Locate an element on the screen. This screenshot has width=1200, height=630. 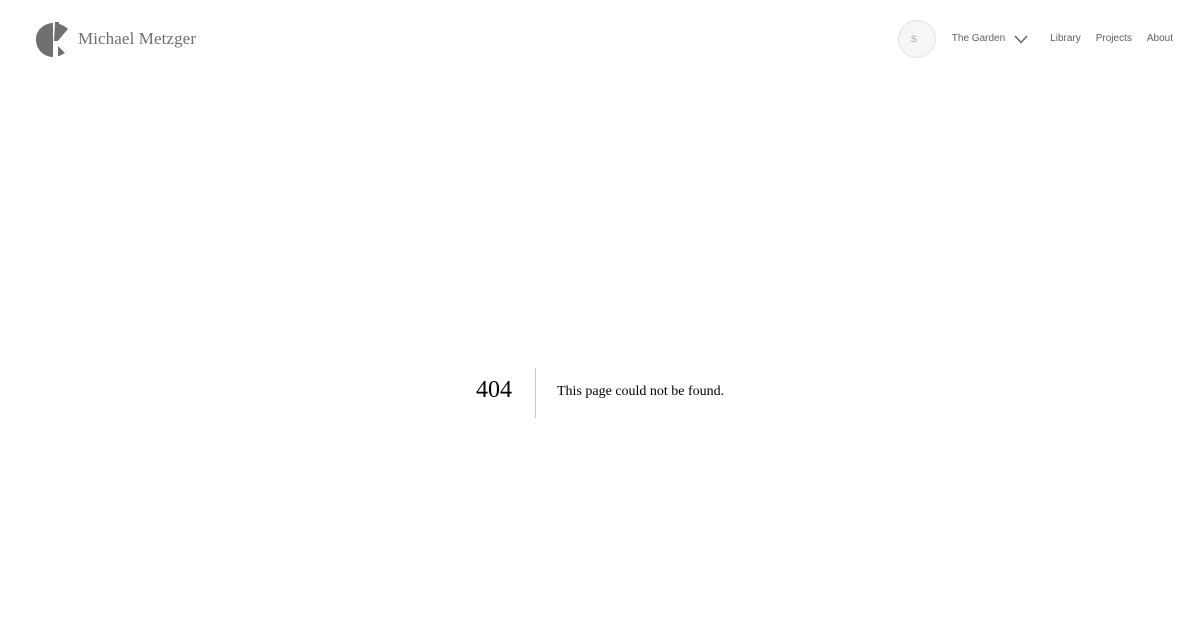
chevron-down-icon is located at coordinates (1021, 39).